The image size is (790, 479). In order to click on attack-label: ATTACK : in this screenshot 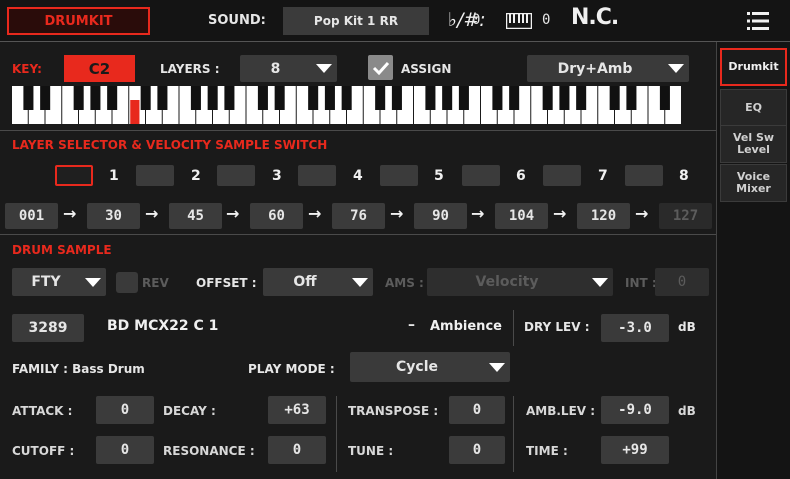, I will do `click(42, 411)`.